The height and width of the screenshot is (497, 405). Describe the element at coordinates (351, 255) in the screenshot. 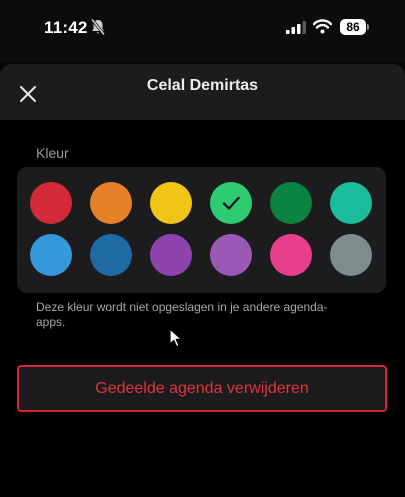

I see `color-swatch-gray` at that location.